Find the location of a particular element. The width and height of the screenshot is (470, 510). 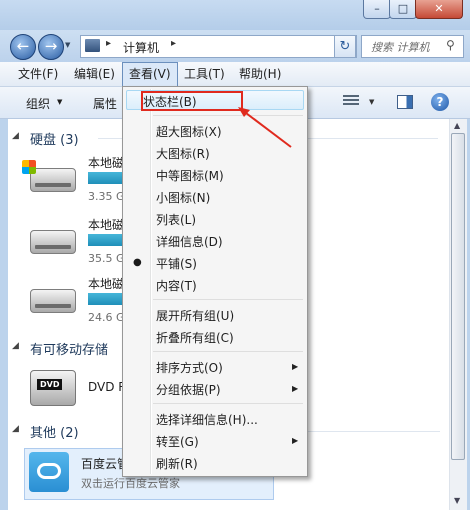

cloud-app-icon is located at coordinates (49, 472).